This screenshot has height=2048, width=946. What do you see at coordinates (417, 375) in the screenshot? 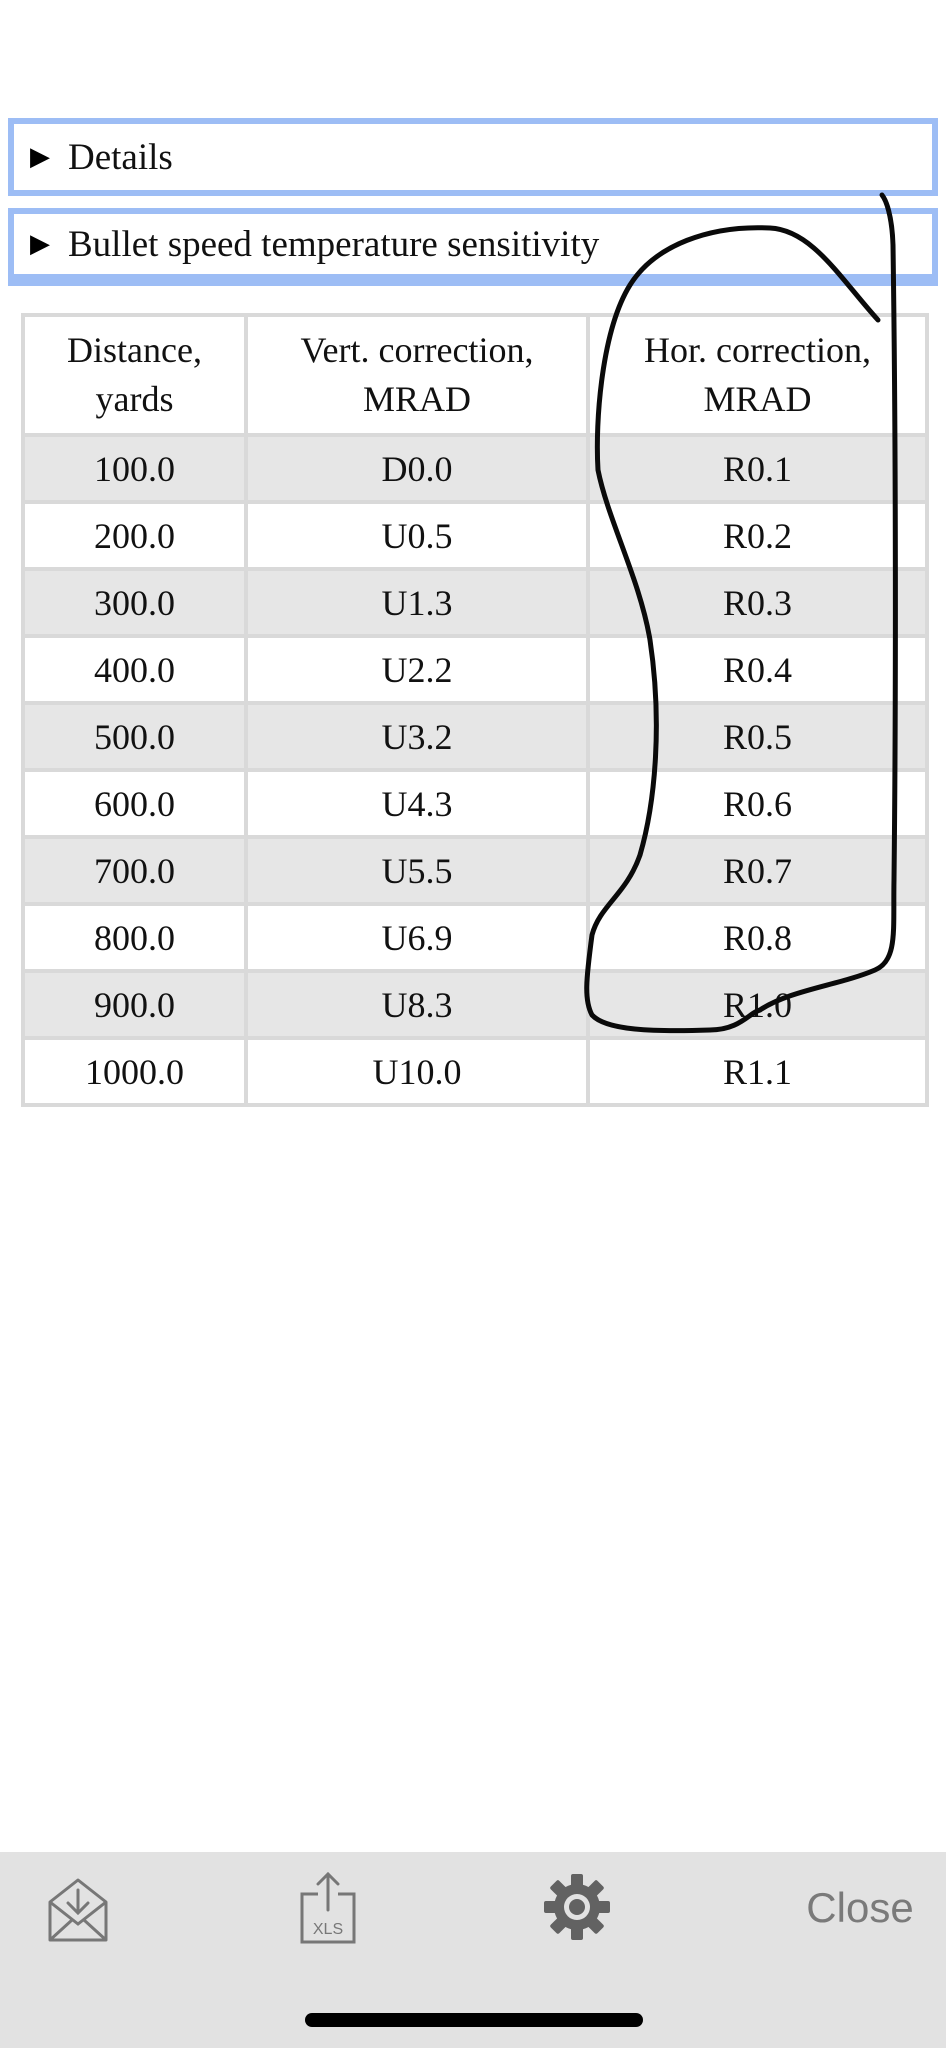
I see `header-vert-correction: Vert. correction, MRAD` at bounding box center [417, 375].